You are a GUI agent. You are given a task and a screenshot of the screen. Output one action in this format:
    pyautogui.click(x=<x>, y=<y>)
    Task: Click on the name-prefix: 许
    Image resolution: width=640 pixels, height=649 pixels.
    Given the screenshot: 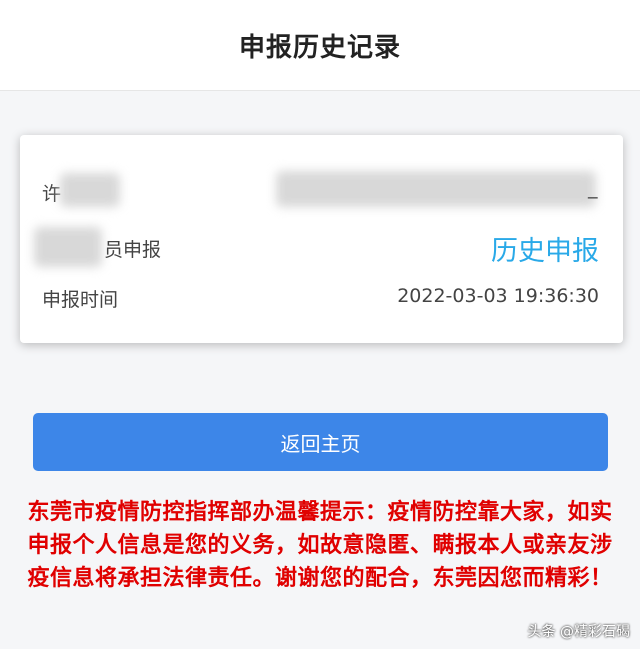 What is the action you would take?
    pyautogui.click(x=52, y=194)
    